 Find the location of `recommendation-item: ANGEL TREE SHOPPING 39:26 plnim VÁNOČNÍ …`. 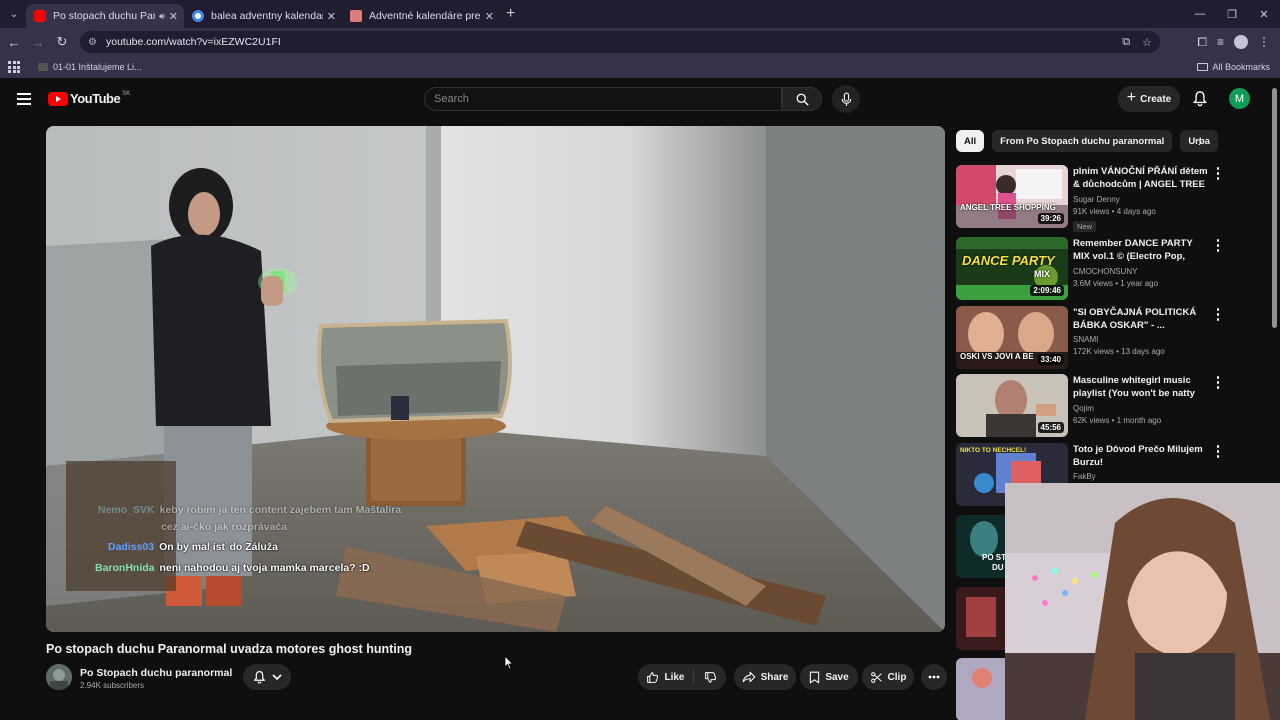

recommendation-item: ANGEL TREE SHOPPING 39:26 plnim VÁNOČNÍ … is located at coordinates (1091, 198).